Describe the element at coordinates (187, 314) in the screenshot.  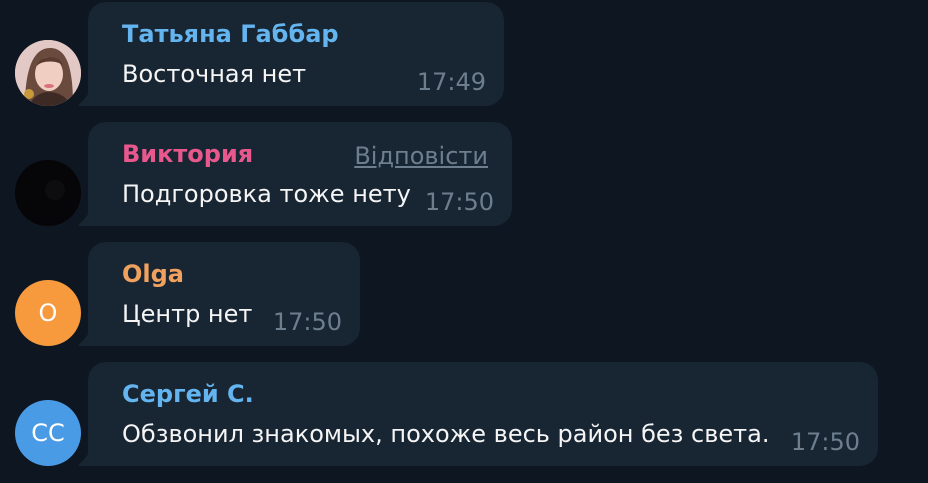
I see `message-text: Центр нет` at that location.